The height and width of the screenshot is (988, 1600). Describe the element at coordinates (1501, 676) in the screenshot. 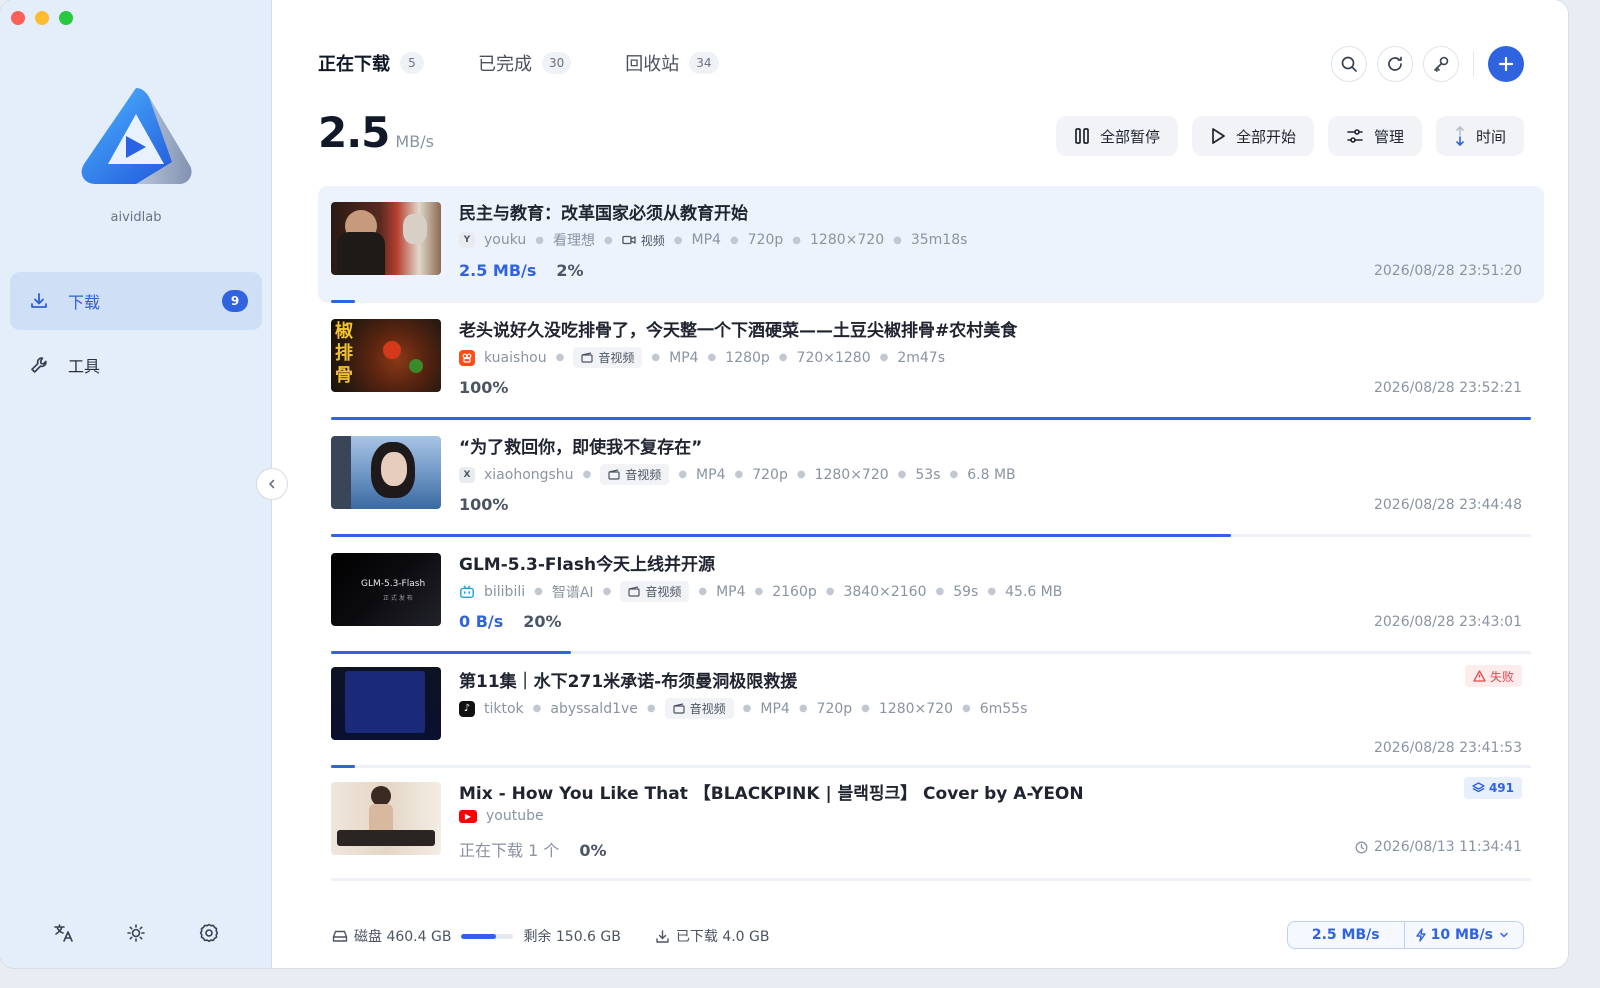

I see `status-label: 失败` at that location.